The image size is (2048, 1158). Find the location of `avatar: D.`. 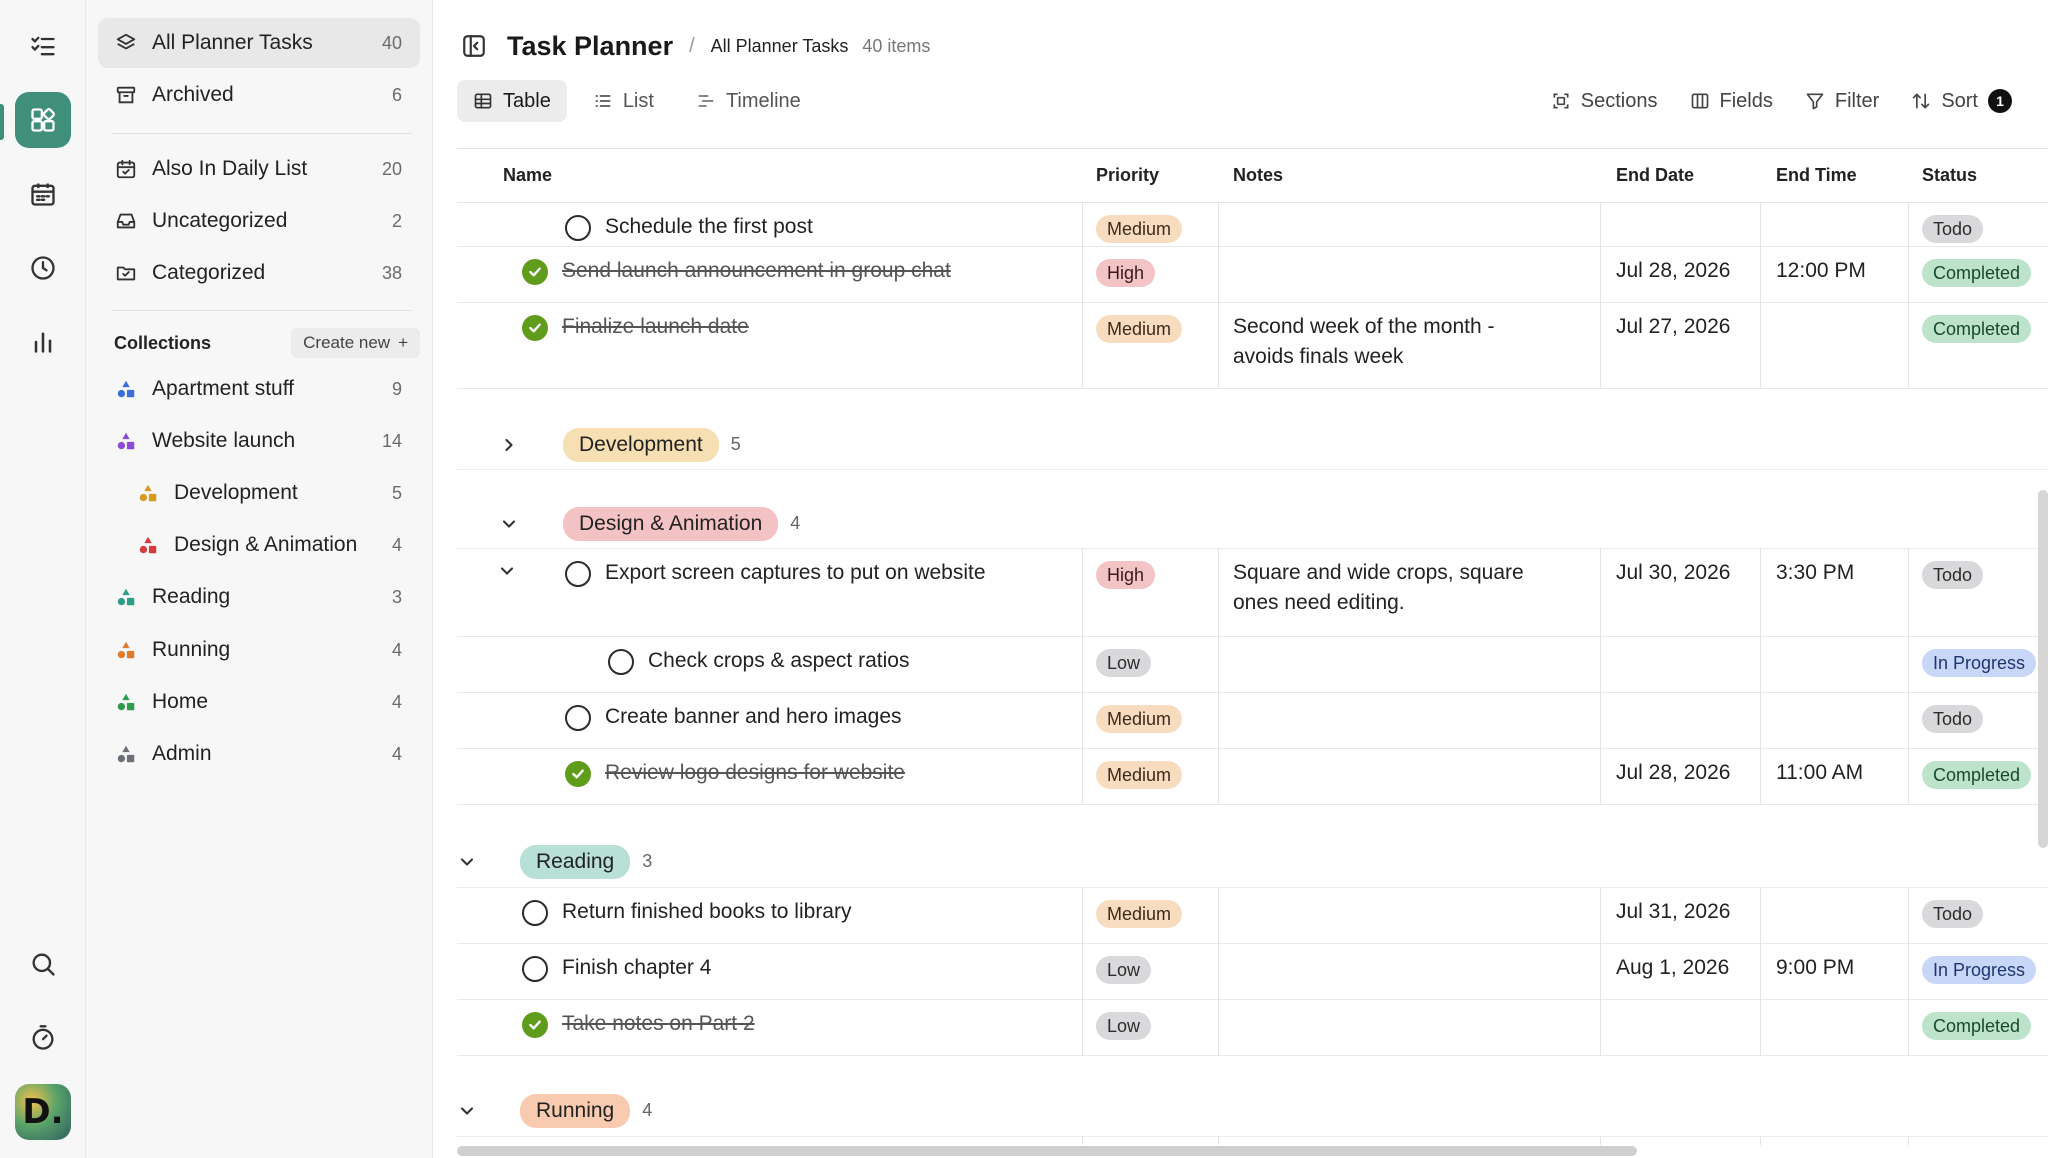

avatar: D. is located at coordinates (43, 1112).